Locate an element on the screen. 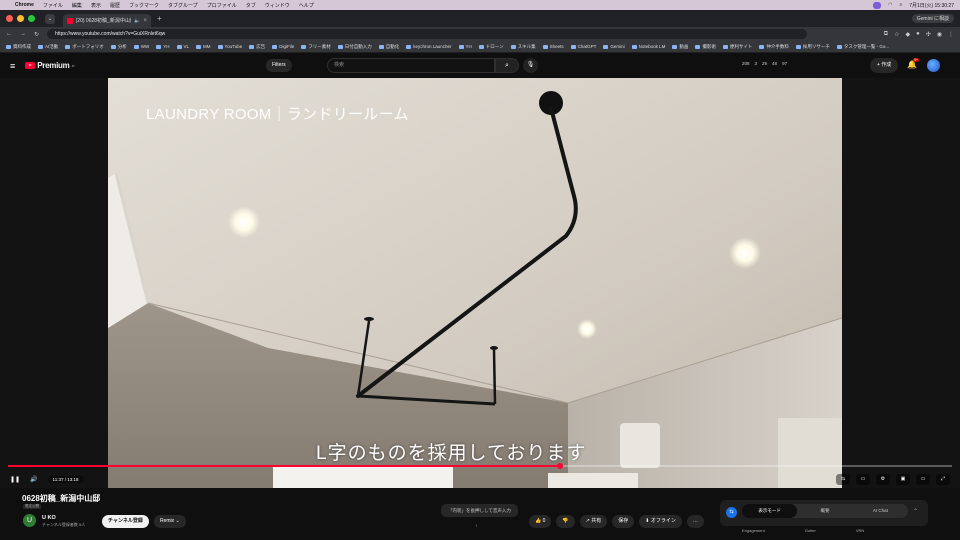 Image resolution: width=960 pixels, height=540 pixels. bookmark-item: Notebook LM is located at coordinates (649, 46).